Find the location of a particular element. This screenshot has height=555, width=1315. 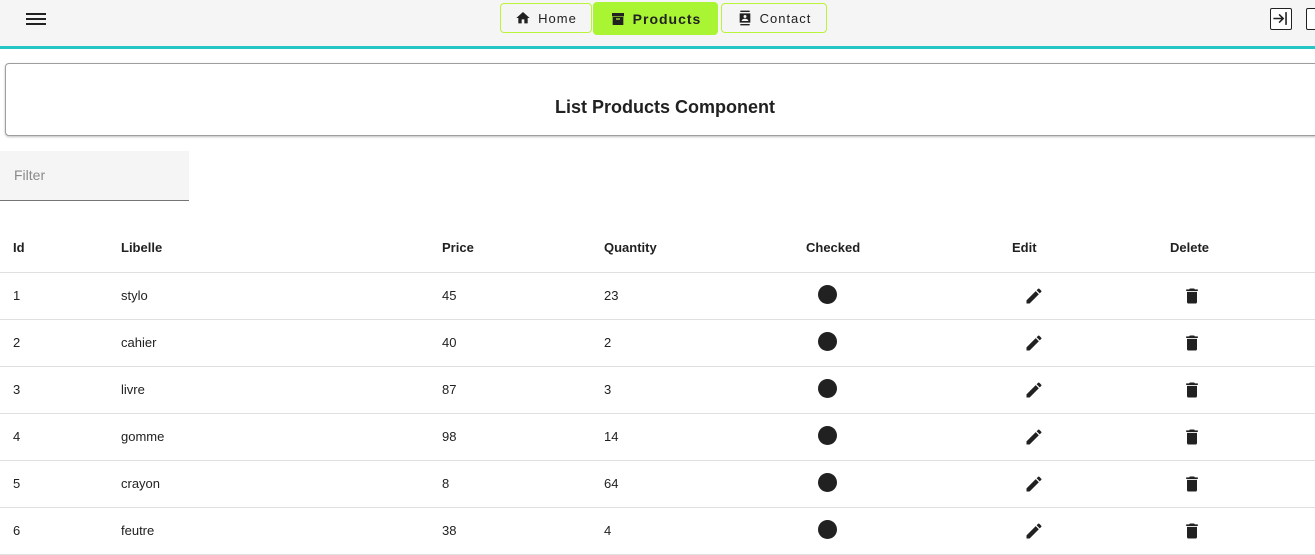

cell-libelle: crayon is located at coordinates (281, 484).